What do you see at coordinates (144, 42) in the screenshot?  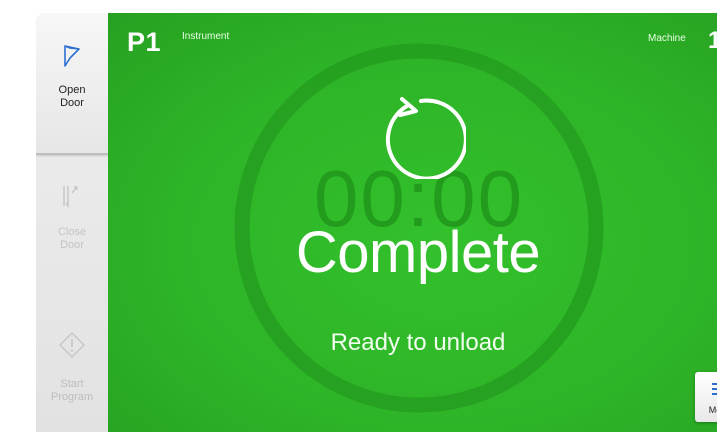 I see `program-number: P1` at bounding box center [144, 42].